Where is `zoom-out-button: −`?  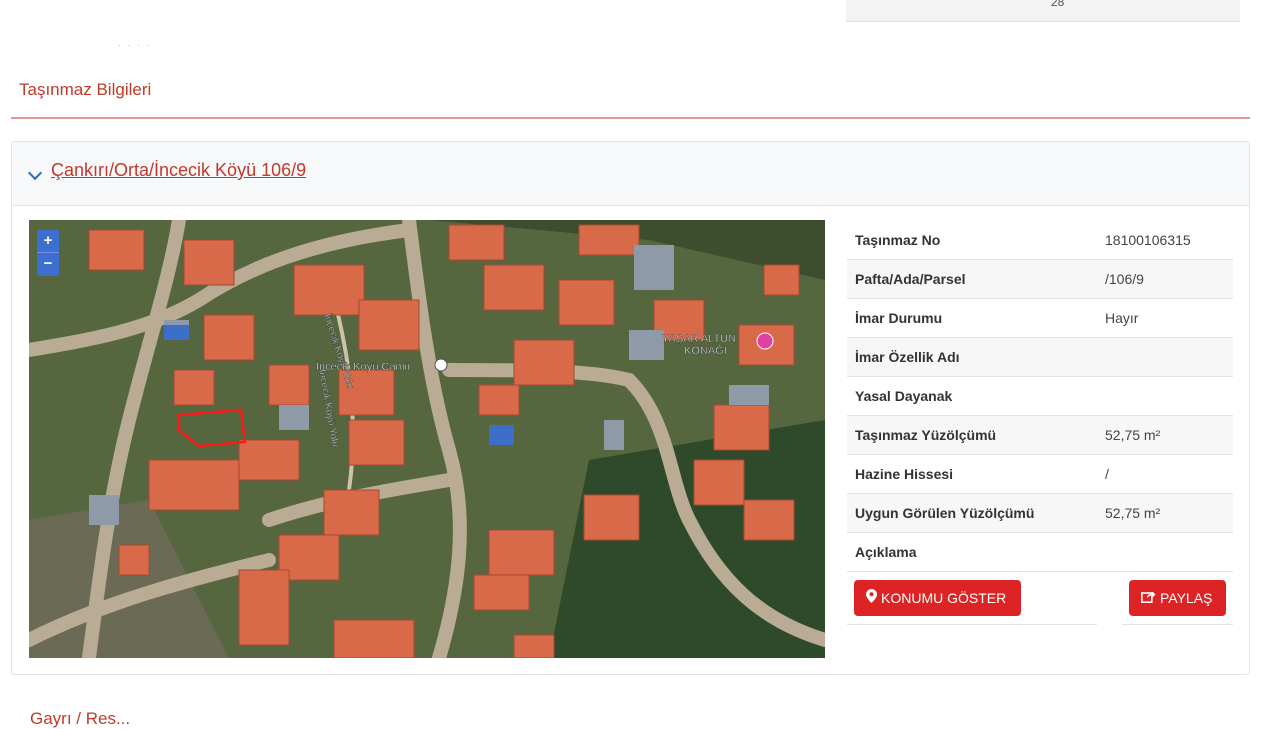 zoom-out-button: − is located at coordinates (48, 264).